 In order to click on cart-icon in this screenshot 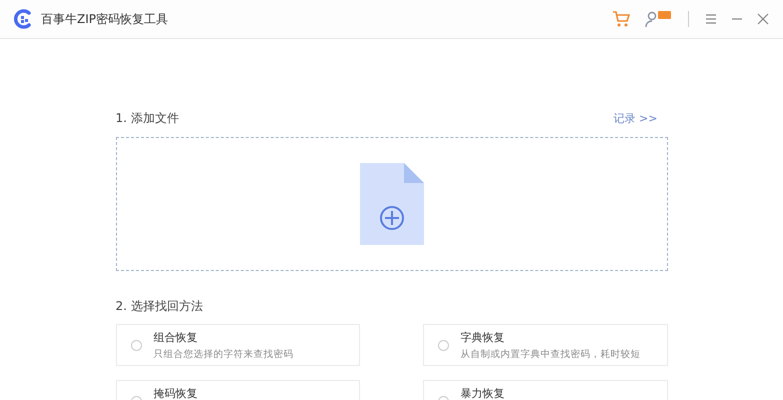, I will do `click(621, 19)`.